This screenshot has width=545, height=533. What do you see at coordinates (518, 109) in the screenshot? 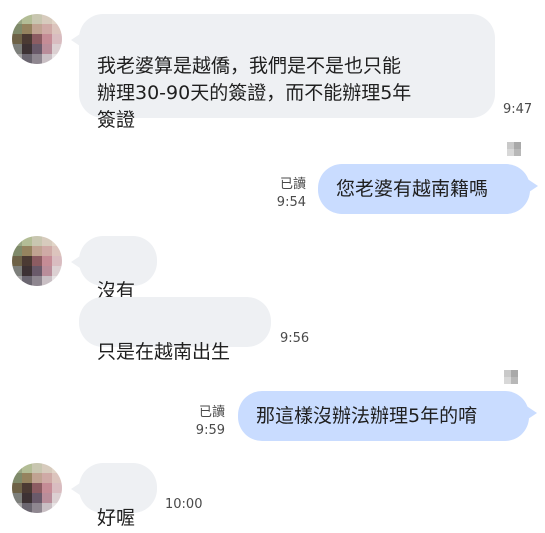
I see `message-time: 9:47` at bounding box center [518, 109].